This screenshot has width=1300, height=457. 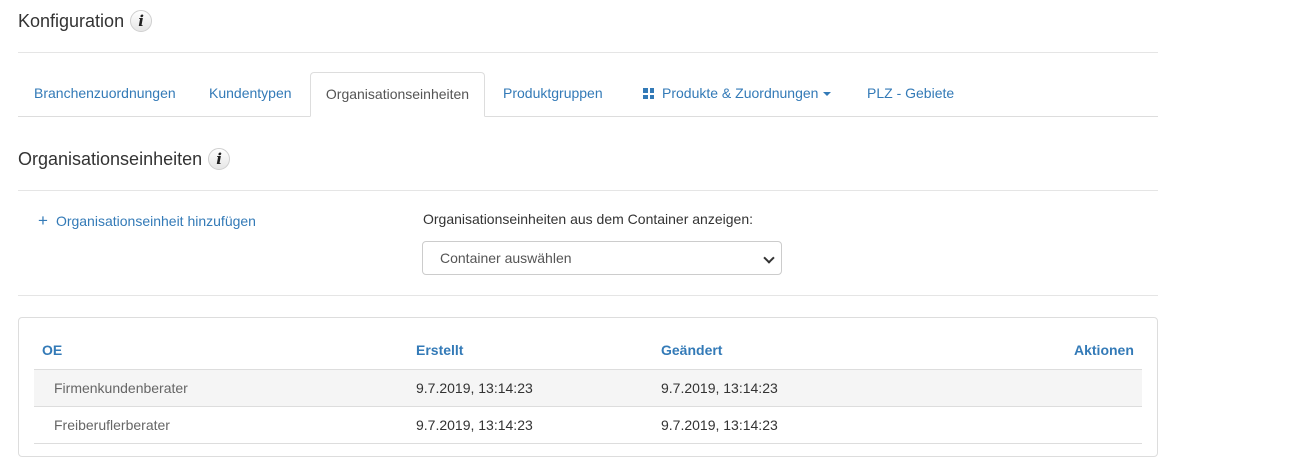 I want to click on add-organisationseinheit-link: + Organisationseinheit hinzufügen, so click(x=147, y=220).